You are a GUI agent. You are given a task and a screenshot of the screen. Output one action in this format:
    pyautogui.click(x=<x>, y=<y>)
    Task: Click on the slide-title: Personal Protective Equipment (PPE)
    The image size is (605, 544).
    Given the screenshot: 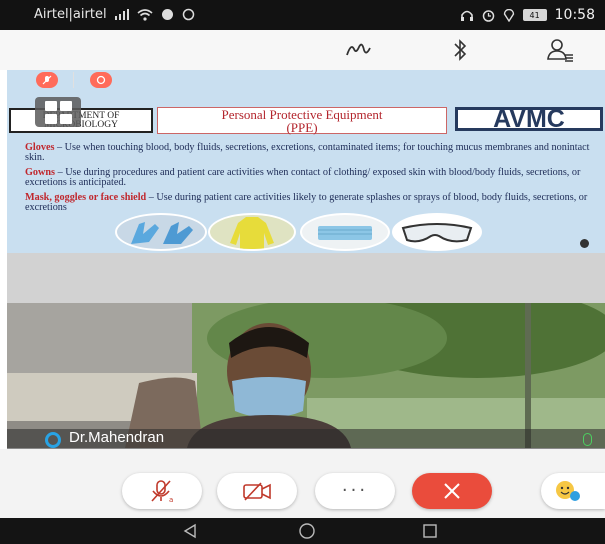 What is the action you would take?
    pyautogui.click(x=302, y=120)
    